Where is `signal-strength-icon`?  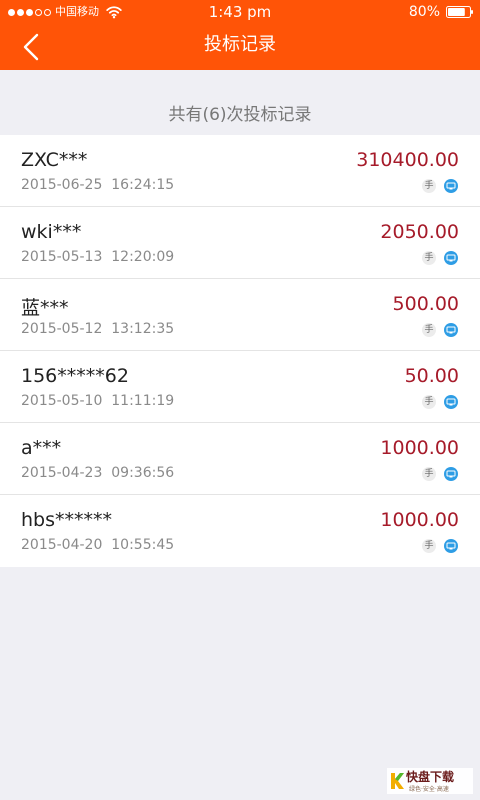 signal-strength-icon is located at coordinates (29, 12).